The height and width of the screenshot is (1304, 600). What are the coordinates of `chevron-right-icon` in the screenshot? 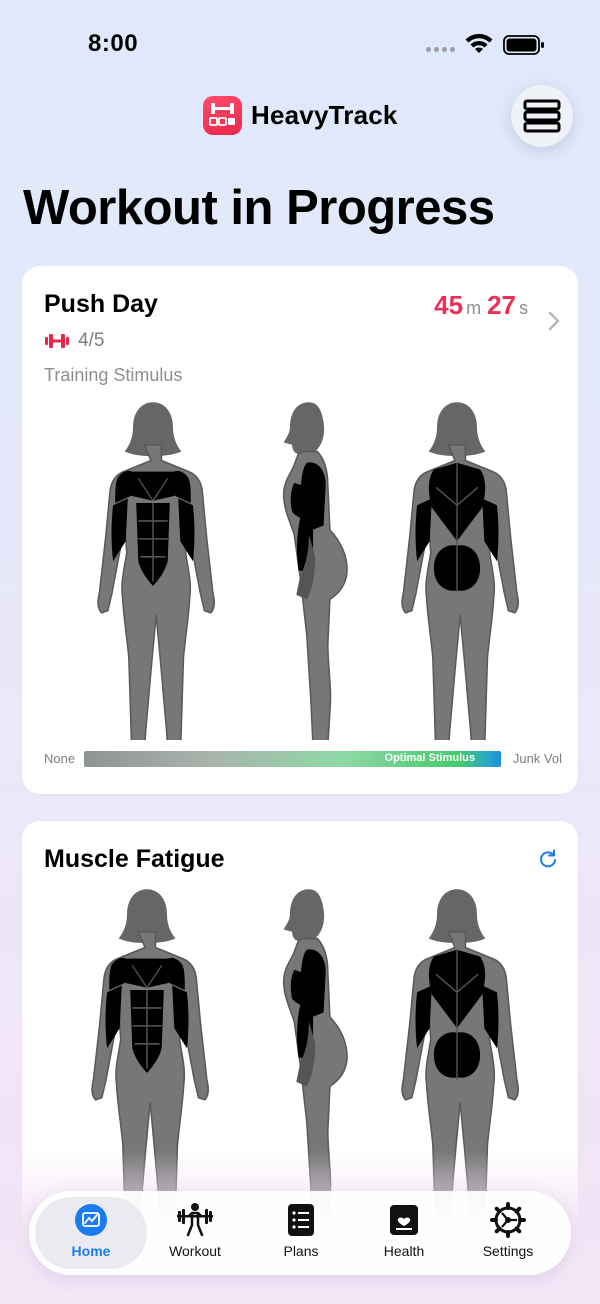 It's located at (554, 321).